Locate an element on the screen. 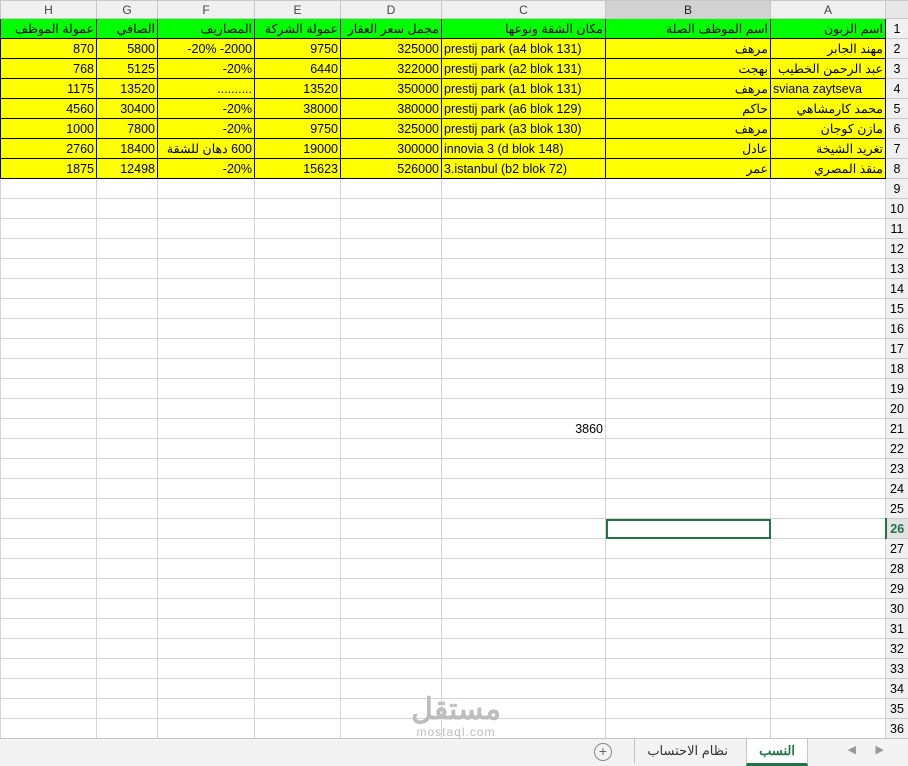  cell: 2000- 20%- is located at coordinates (206, 49).